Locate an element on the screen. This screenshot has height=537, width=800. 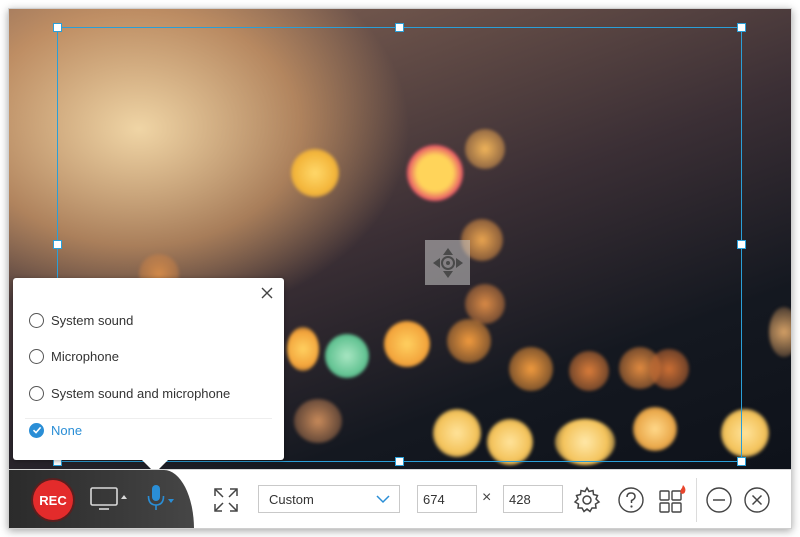
region-size-dropdown: Custom is located at coordinates (329, 499).